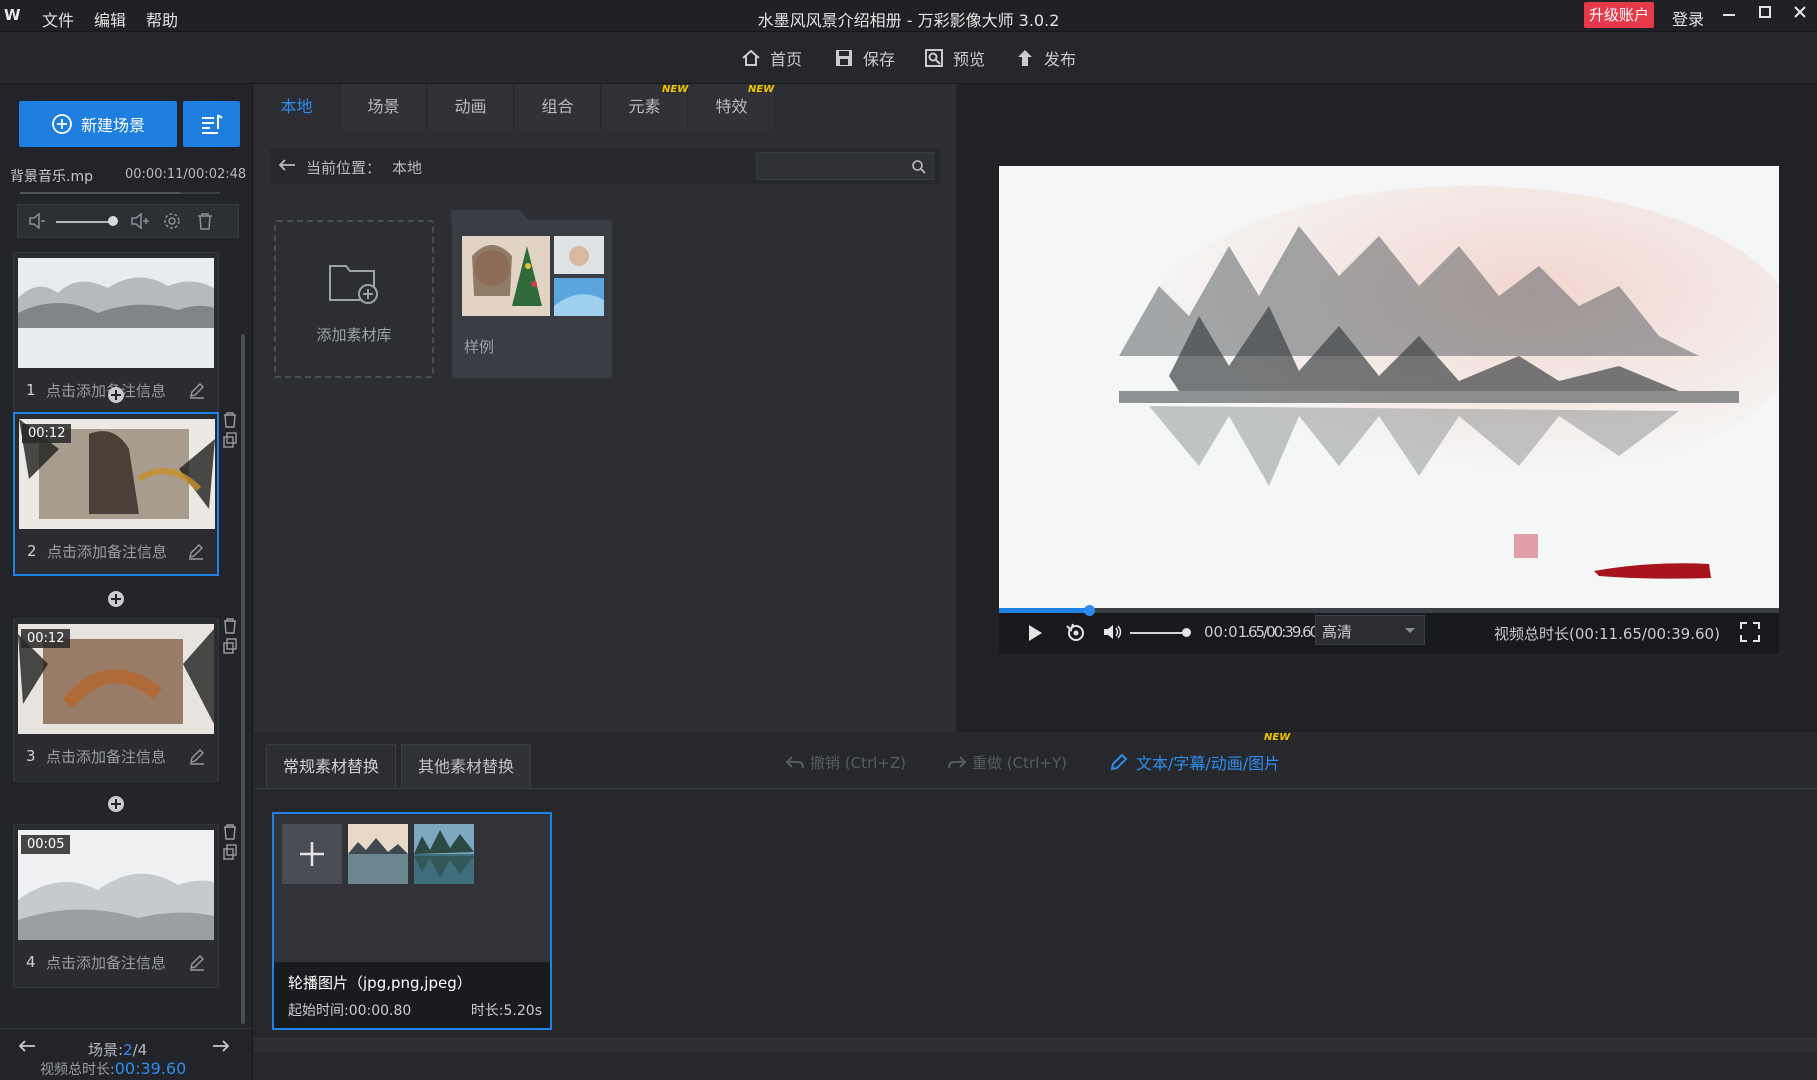 The image size is (1817, 1080). I want to click on add-circle-icon, so click(62, 124).